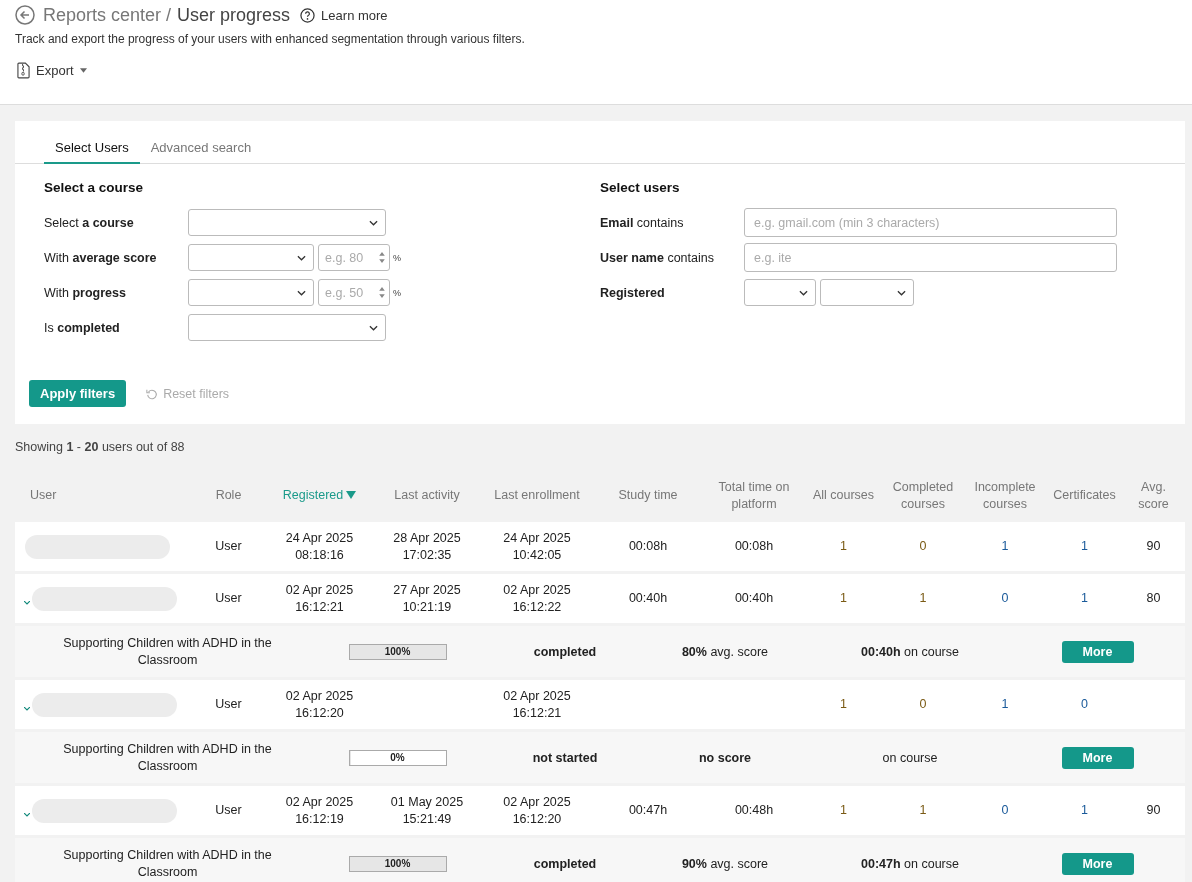  What do you see at coordinates (89, 222) in the screenshot?
I see `field-label: Select a course` at bounding box center [89, 222].